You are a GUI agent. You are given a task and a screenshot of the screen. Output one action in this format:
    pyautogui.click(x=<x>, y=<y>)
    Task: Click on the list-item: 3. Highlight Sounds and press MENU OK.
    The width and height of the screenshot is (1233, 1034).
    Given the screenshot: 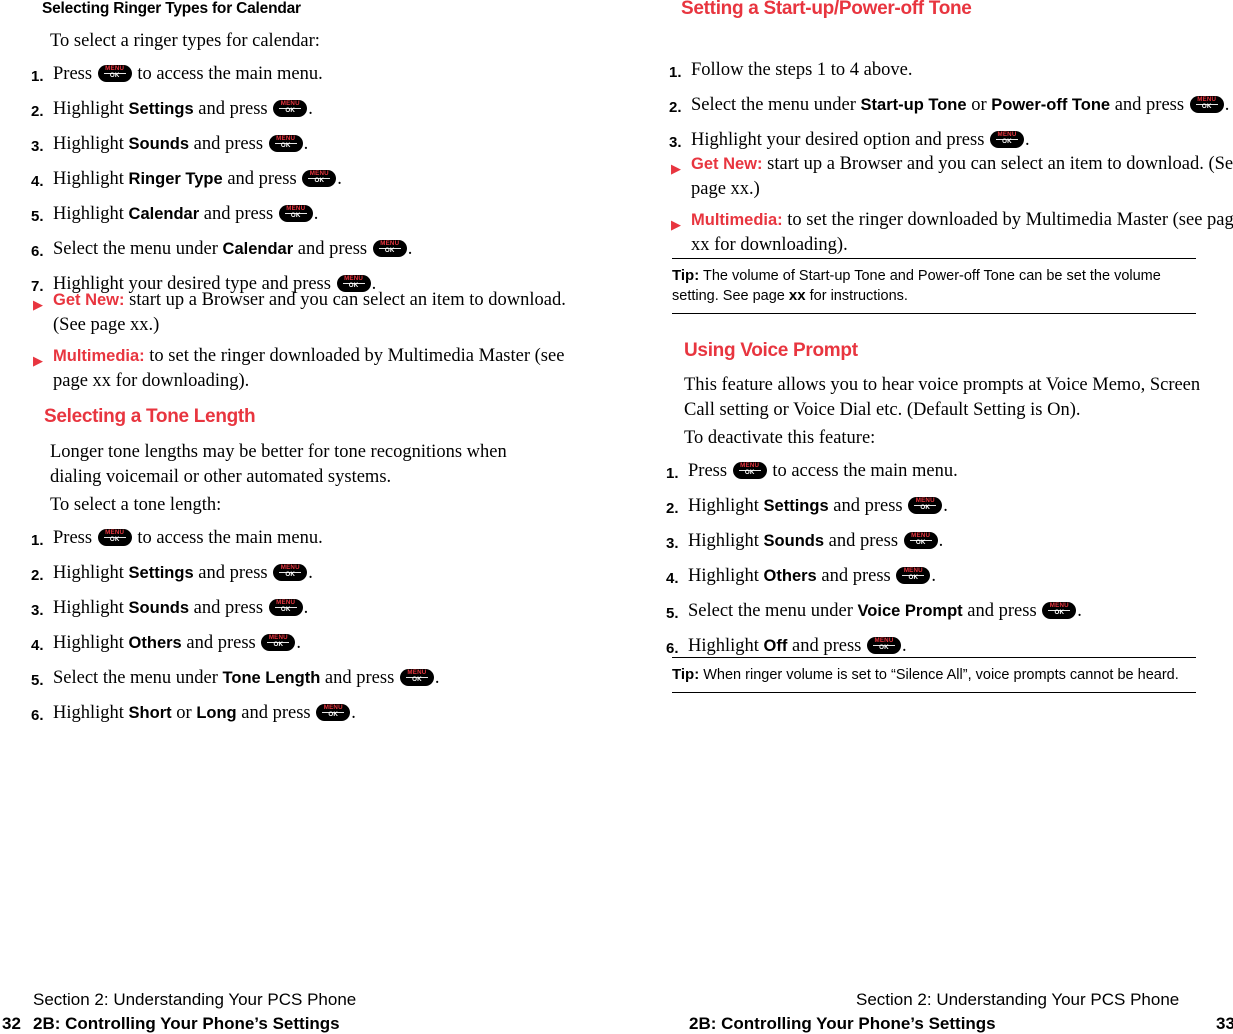 What is the action you would take?
    pyautogui.click(x=949, y=542)
    